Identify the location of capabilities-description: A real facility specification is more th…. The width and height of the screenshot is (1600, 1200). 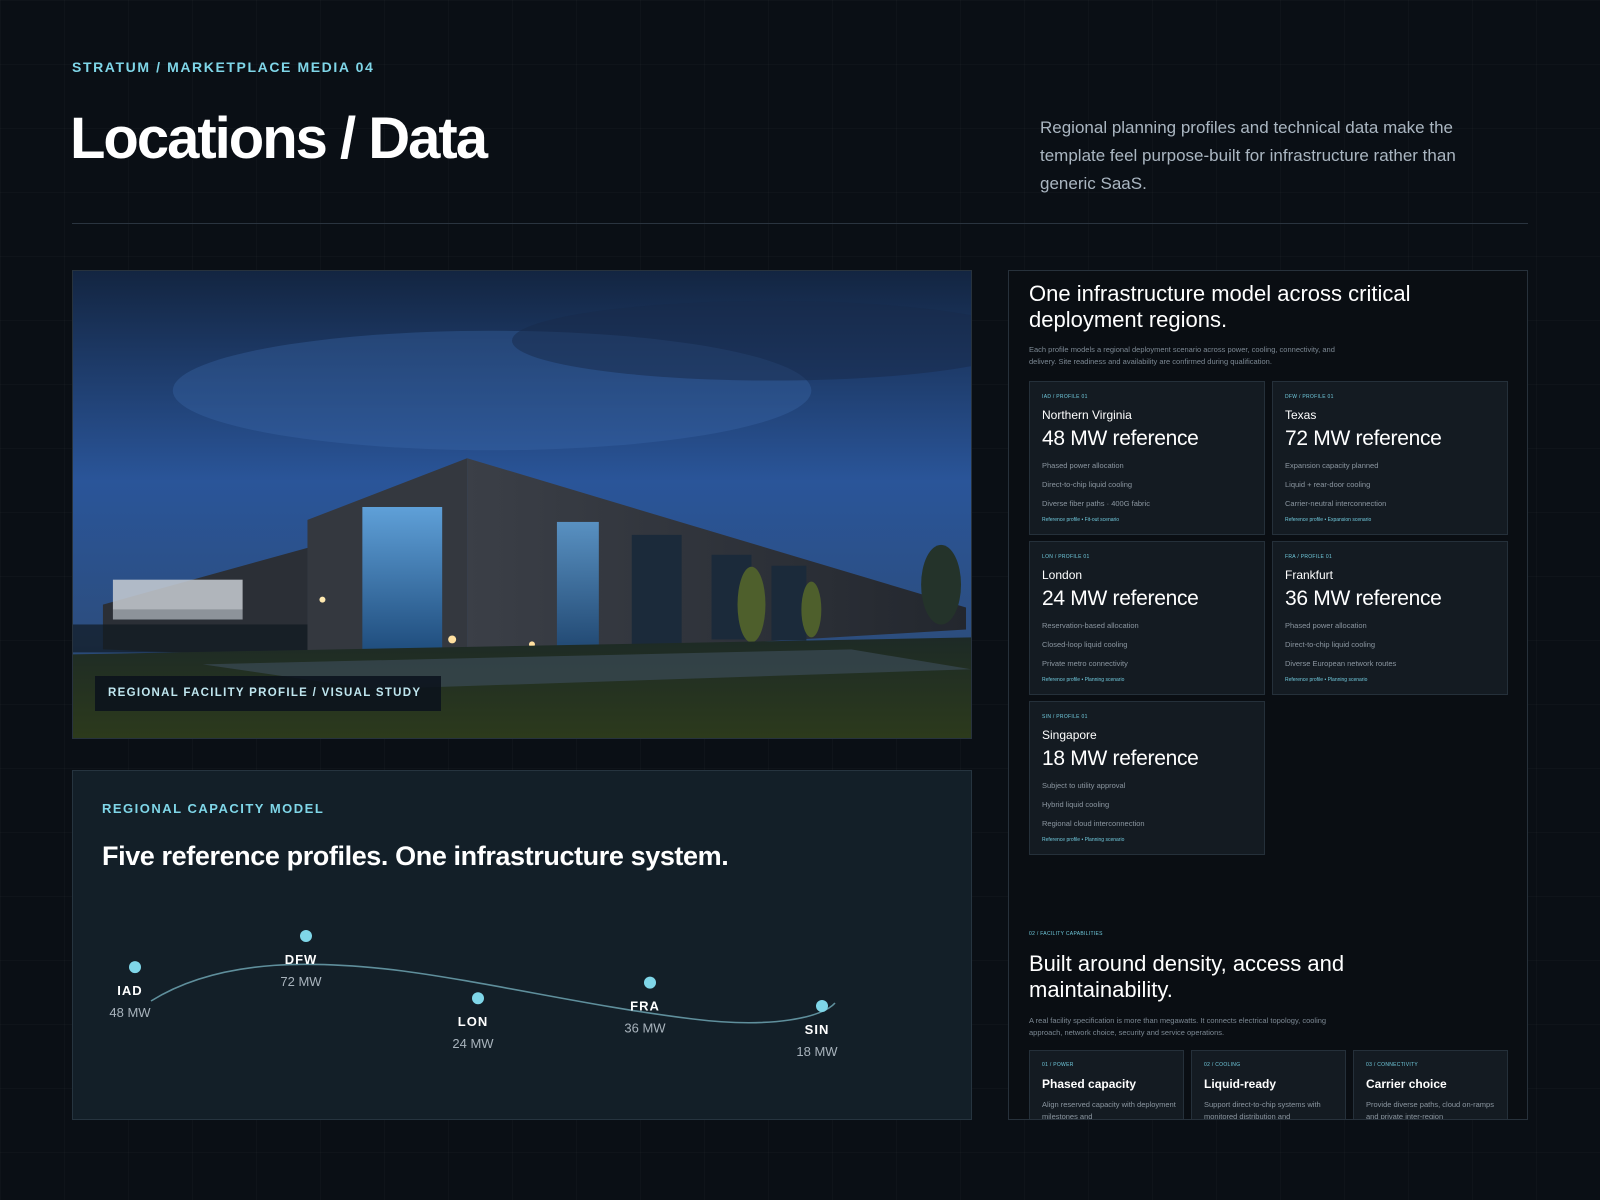
(1178, 1026).